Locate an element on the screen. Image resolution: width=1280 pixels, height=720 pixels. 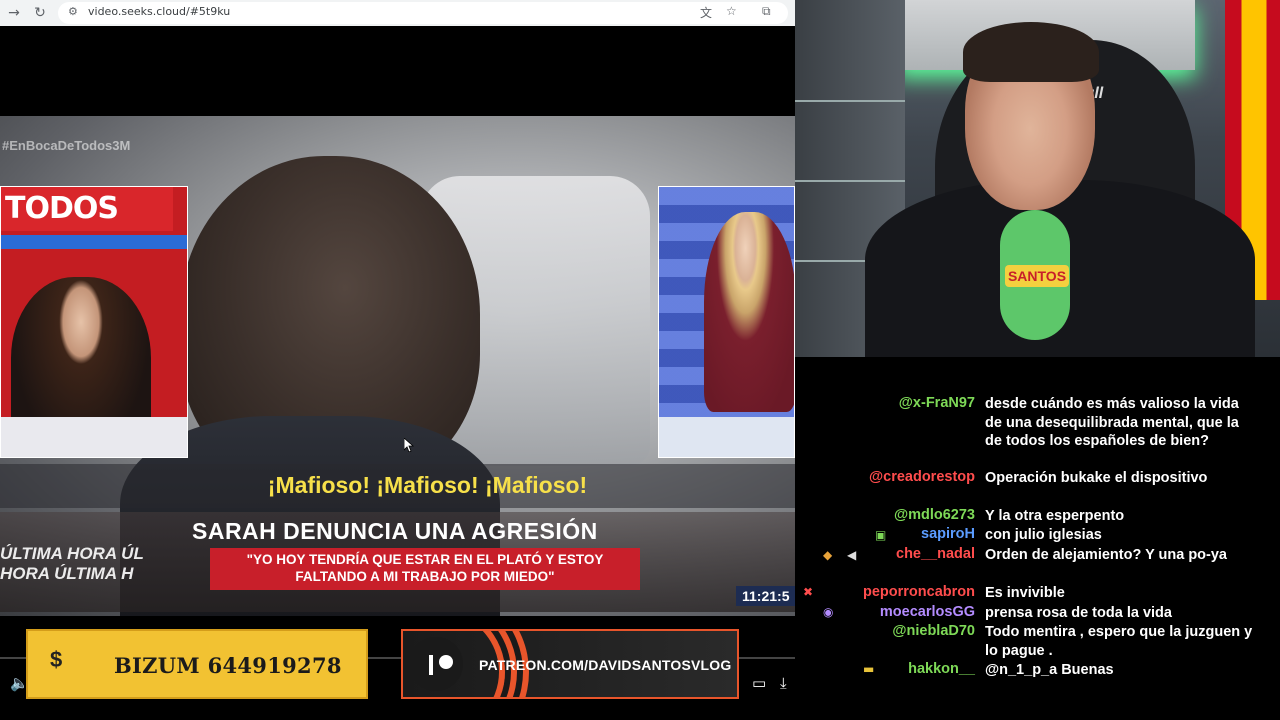
ticker: ÚLTIMA HORA ÚL HORA ÚLTIMA H is located at coordinates (102, 564).